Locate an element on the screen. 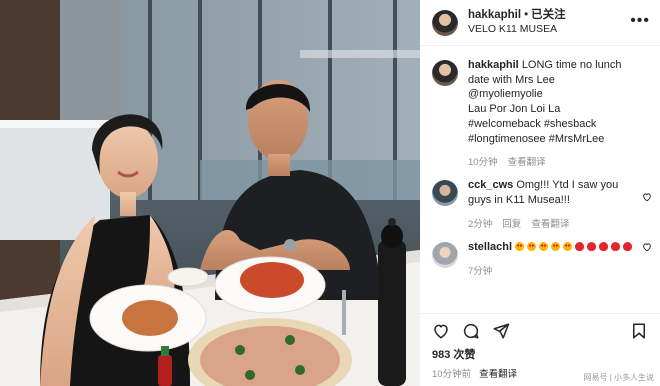  translate-link: 查看翻译 is located at coordinates (550, 223).